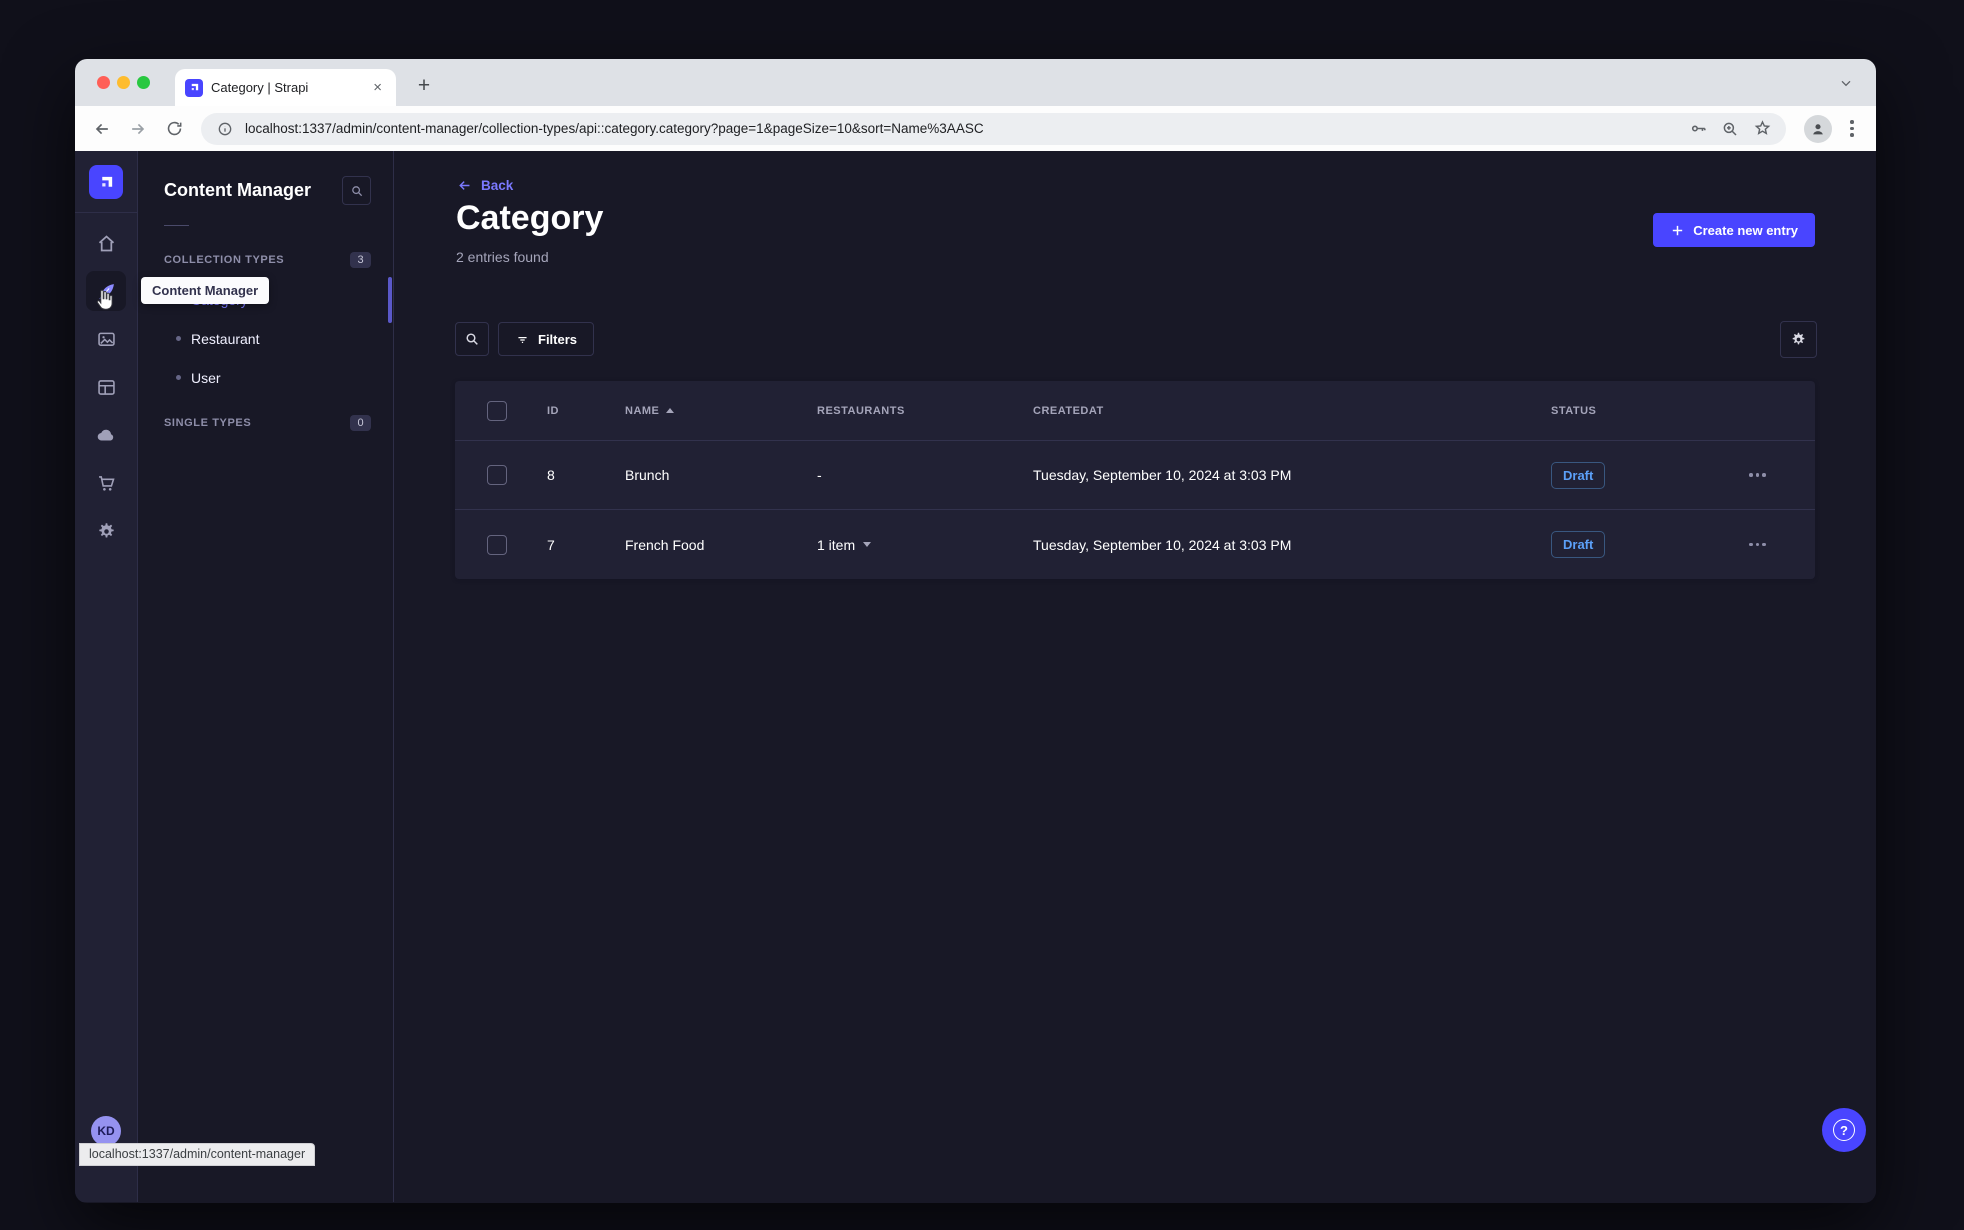 This screenshot has height=1230, width=1964. Describe the element at coordinates (106, 387) in the screenshot. I see `sidebar-item-content-type-builder` at that location.